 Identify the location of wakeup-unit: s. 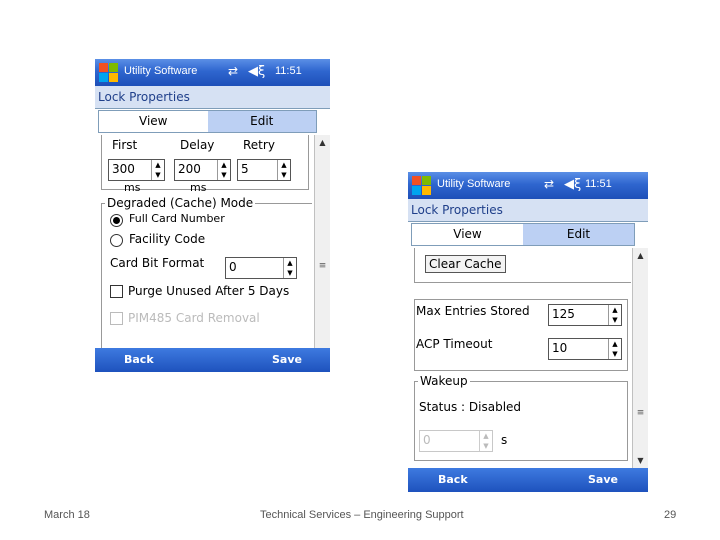
(504, 440).